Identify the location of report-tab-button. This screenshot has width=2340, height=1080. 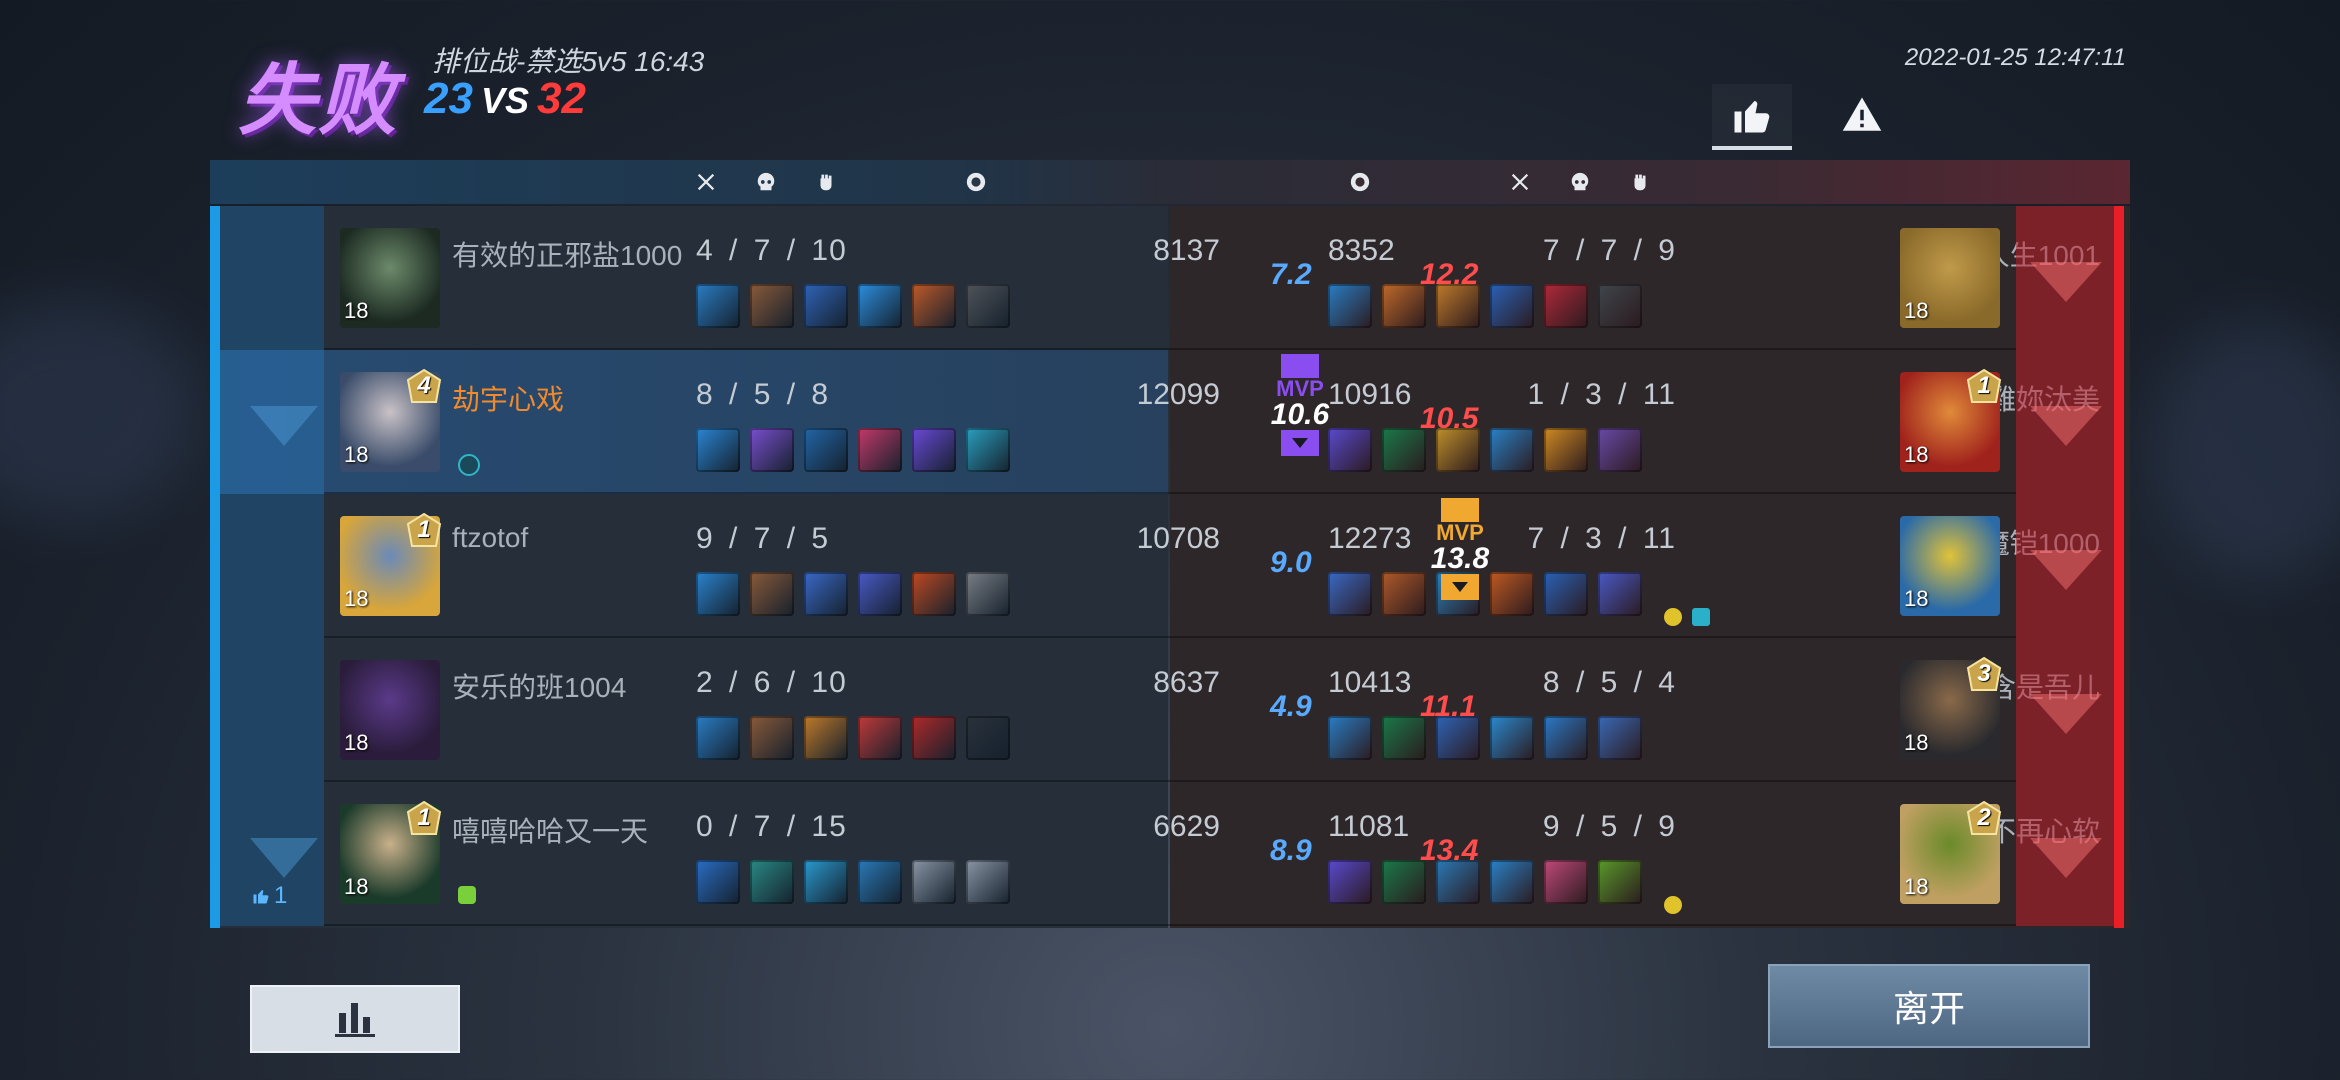
(1862, 115).